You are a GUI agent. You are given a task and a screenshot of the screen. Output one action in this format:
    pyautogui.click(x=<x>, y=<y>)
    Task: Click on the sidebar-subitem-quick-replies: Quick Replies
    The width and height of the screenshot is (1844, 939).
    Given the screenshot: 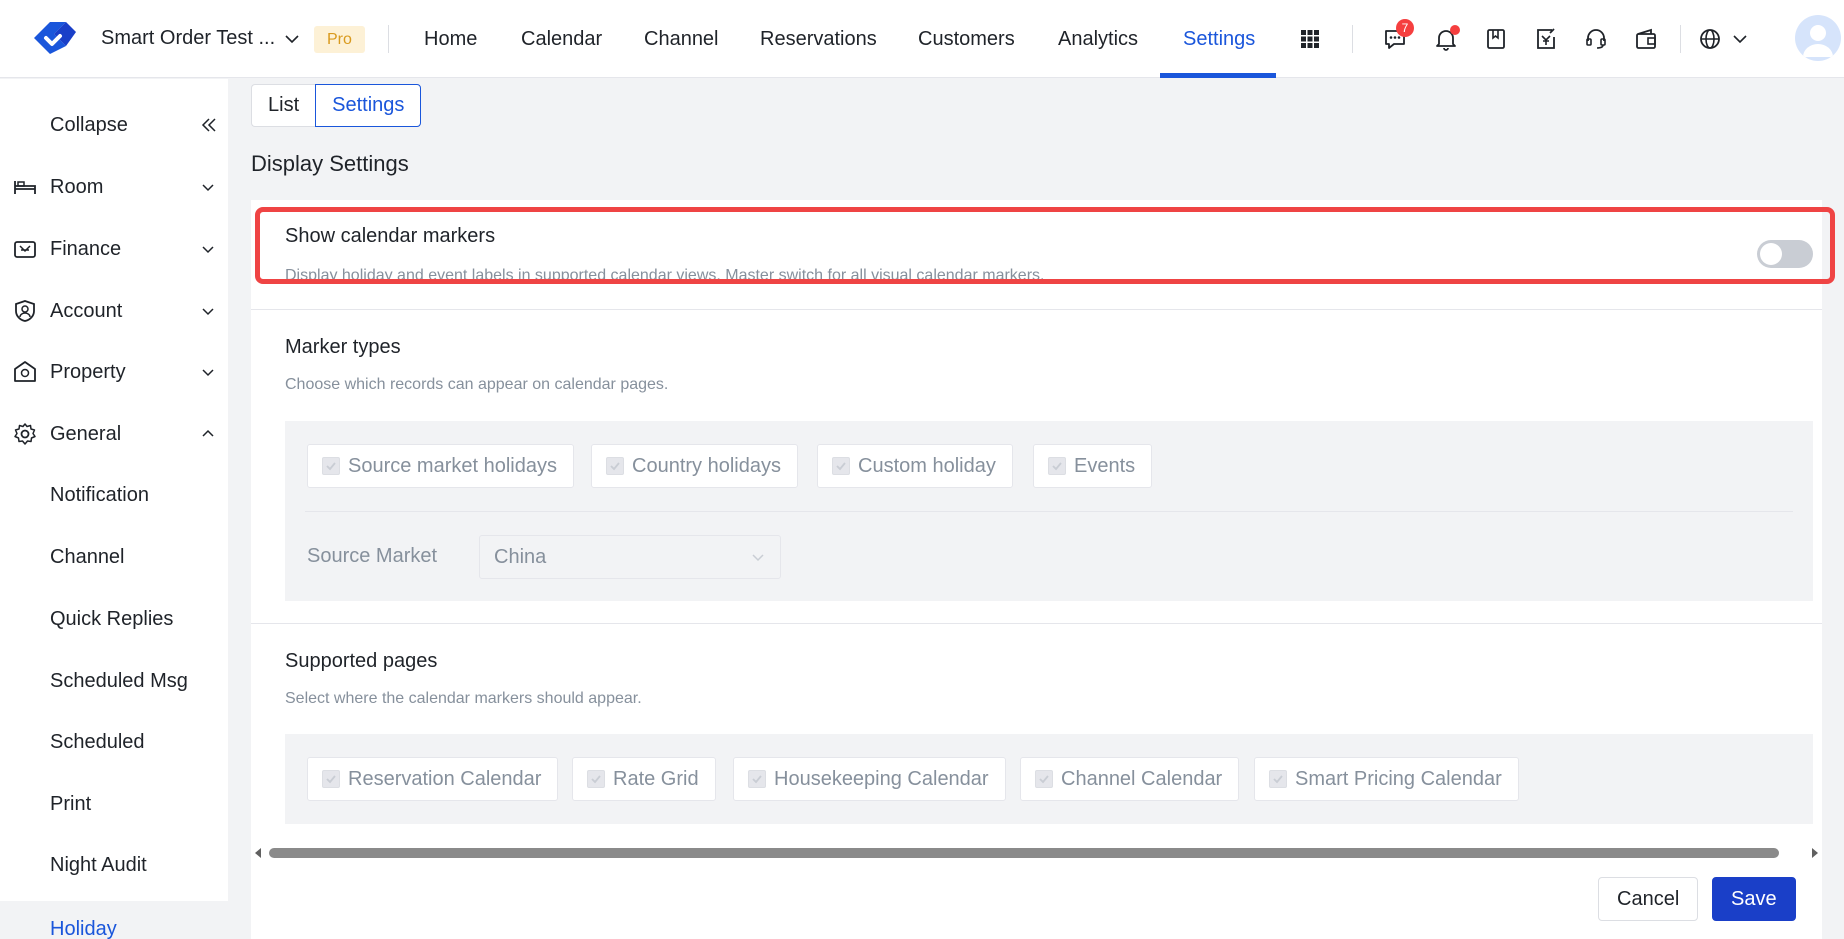 What is the action you would take?
    pyautogui.click(x=114, y=619)
    